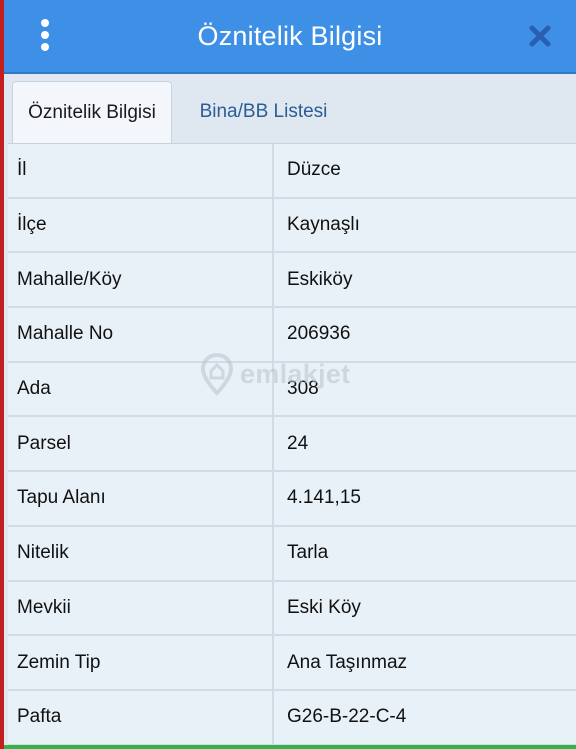 The height and width of the screenshot is (749, 576). I want to click on table-row: Mevkii Eski Köy, so click(292, 609).